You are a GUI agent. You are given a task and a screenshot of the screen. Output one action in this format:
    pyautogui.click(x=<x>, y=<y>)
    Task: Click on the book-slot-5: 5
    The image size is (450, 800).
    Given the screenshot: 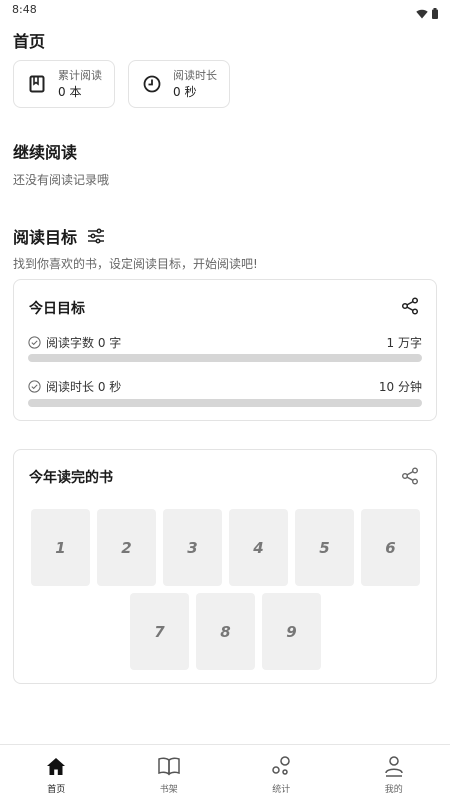 What is the action you would take?
    pyautogui.click(x=324, y=547)
    